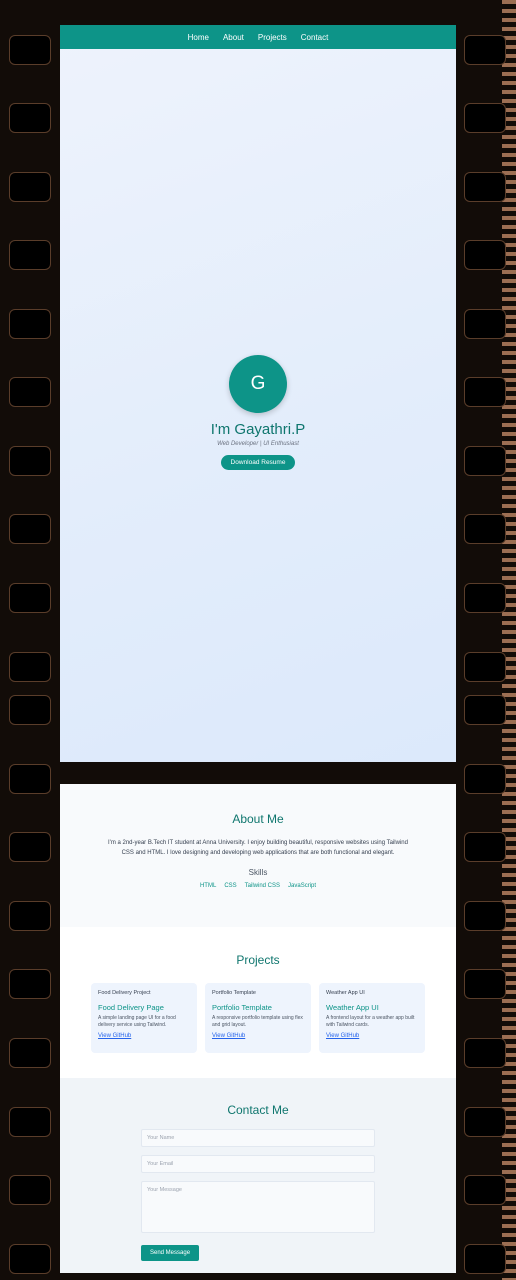  Describe the element at coordinates (234, 993) in the screenshot. I see `project-image-placeholder: Portfolio Template` at that location.